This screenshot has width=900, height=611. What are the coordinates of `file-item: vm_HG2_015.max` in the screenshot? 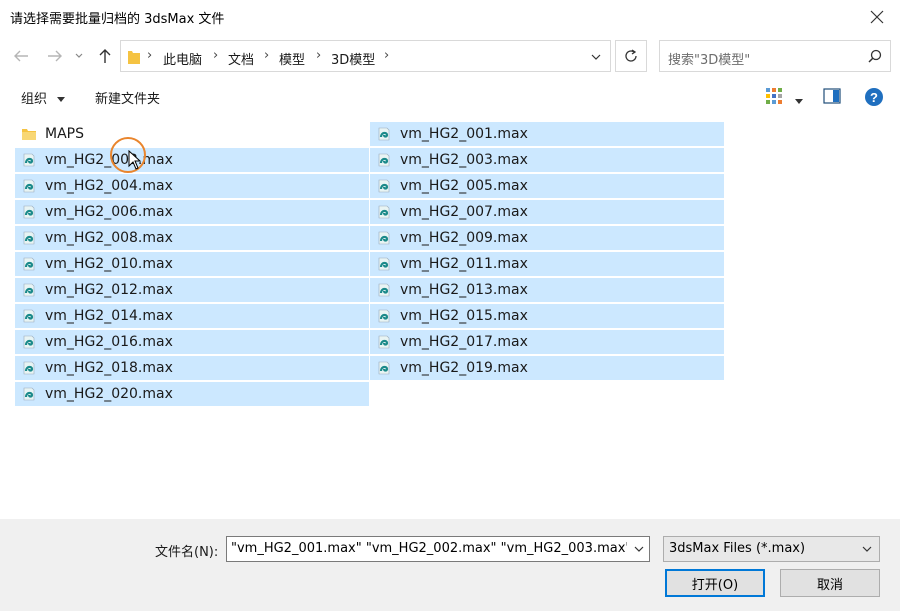 It's located at (547, 316).